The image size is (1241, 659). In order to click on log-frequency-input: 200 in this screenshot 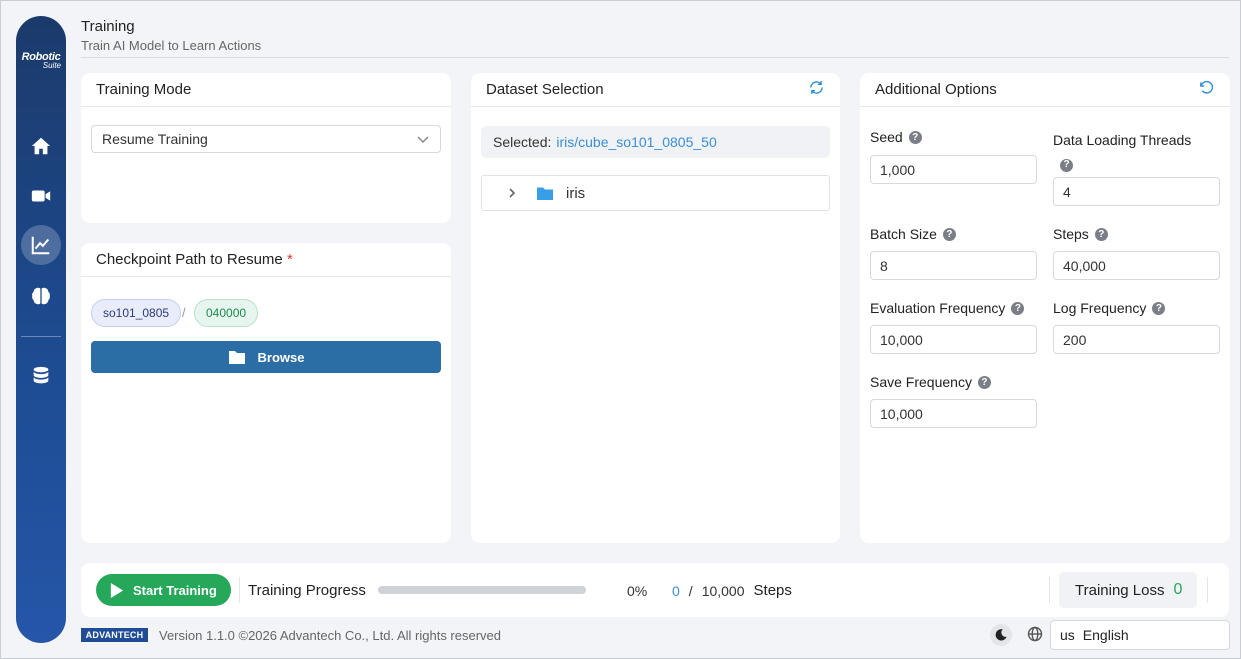, I will do `click(1136, 339)`.